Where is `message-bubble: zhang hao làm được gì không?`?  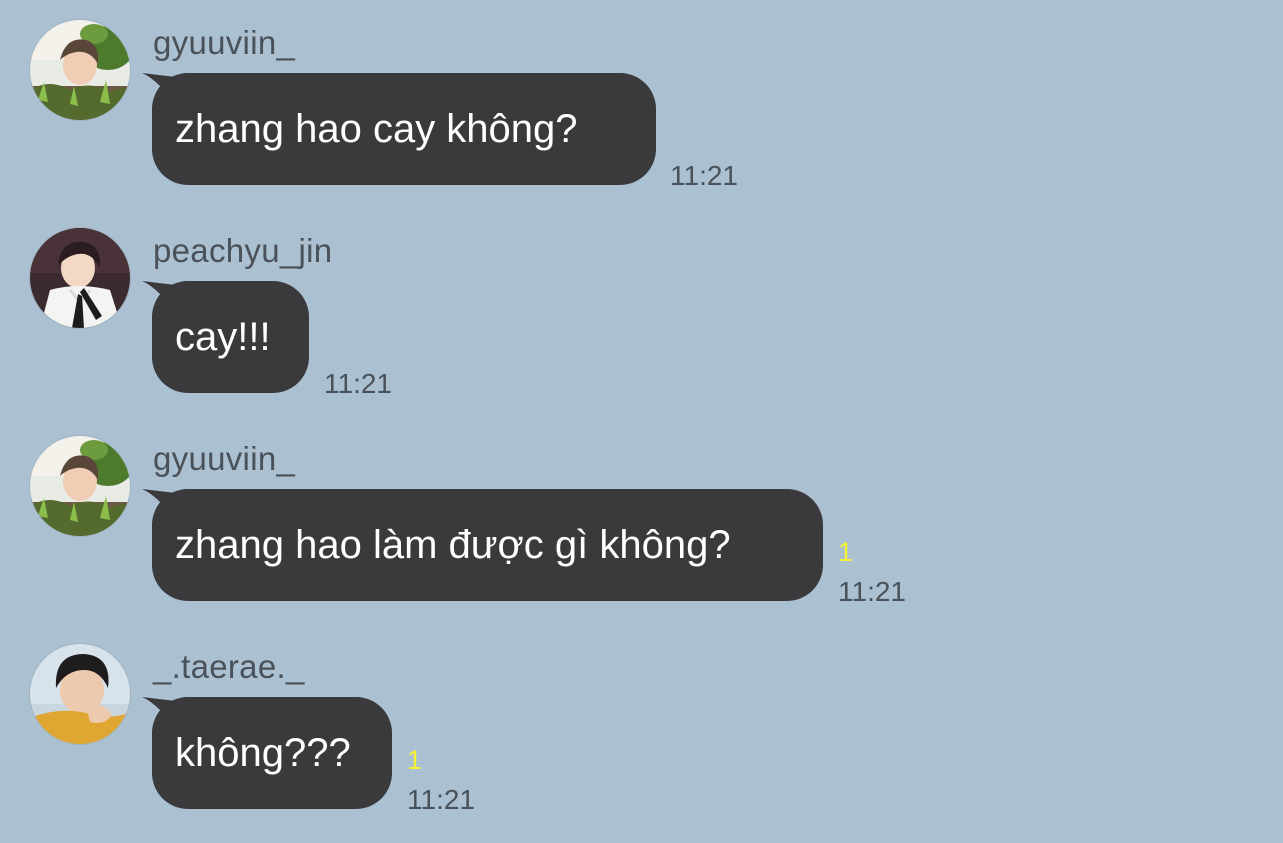
message-bubble: zhang hao làm được gì không? is located at coordinates (482, 545).